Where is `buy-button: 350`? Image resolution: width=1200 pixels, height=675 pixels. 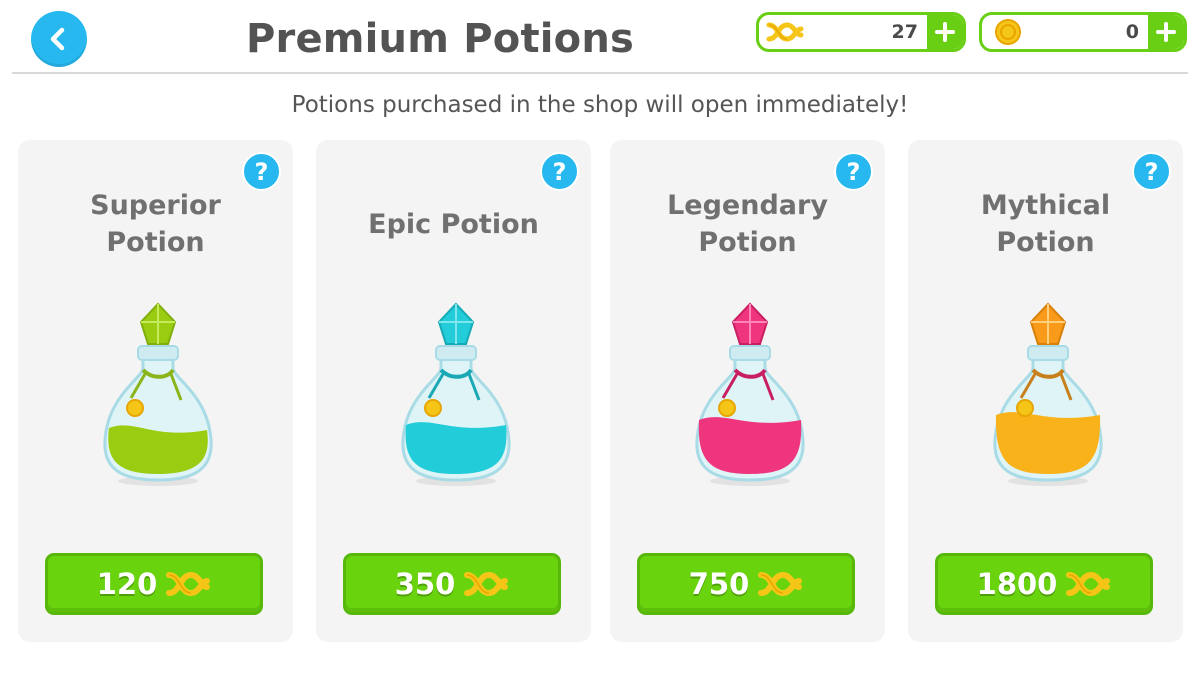
buy-button: 350 is located at coordinates (452, 584).